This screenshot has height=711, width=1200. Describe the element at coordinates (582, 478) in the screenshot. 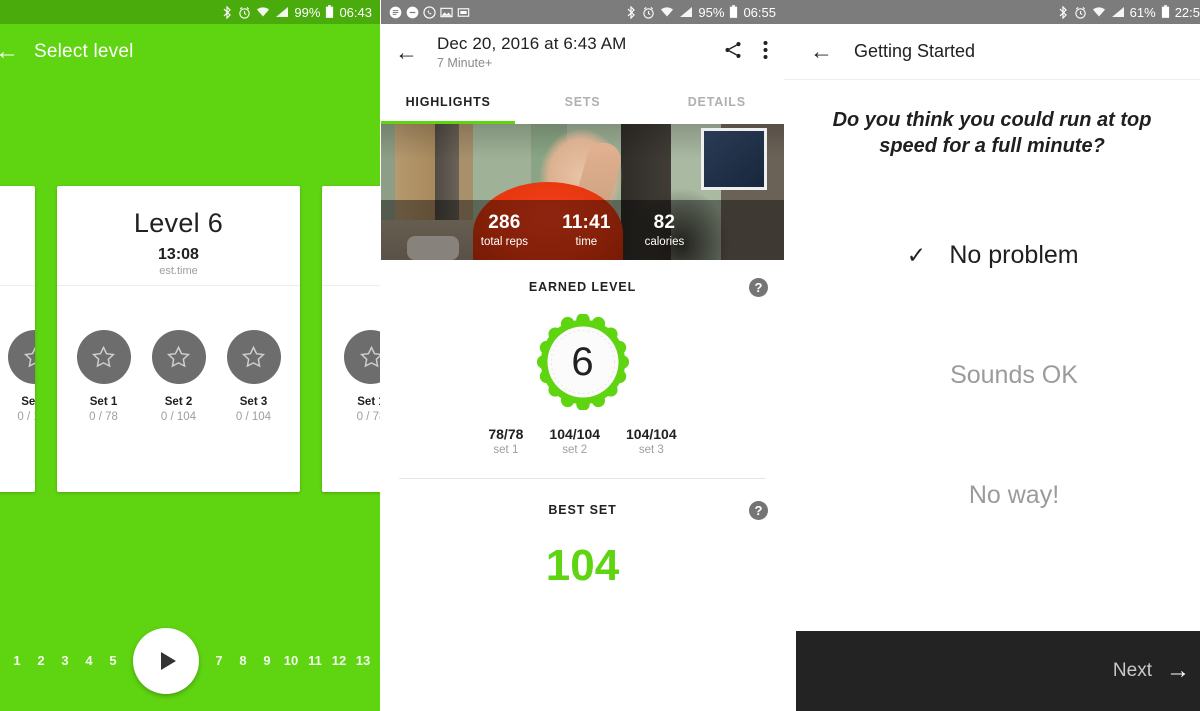

I see `section-divider` at that location.